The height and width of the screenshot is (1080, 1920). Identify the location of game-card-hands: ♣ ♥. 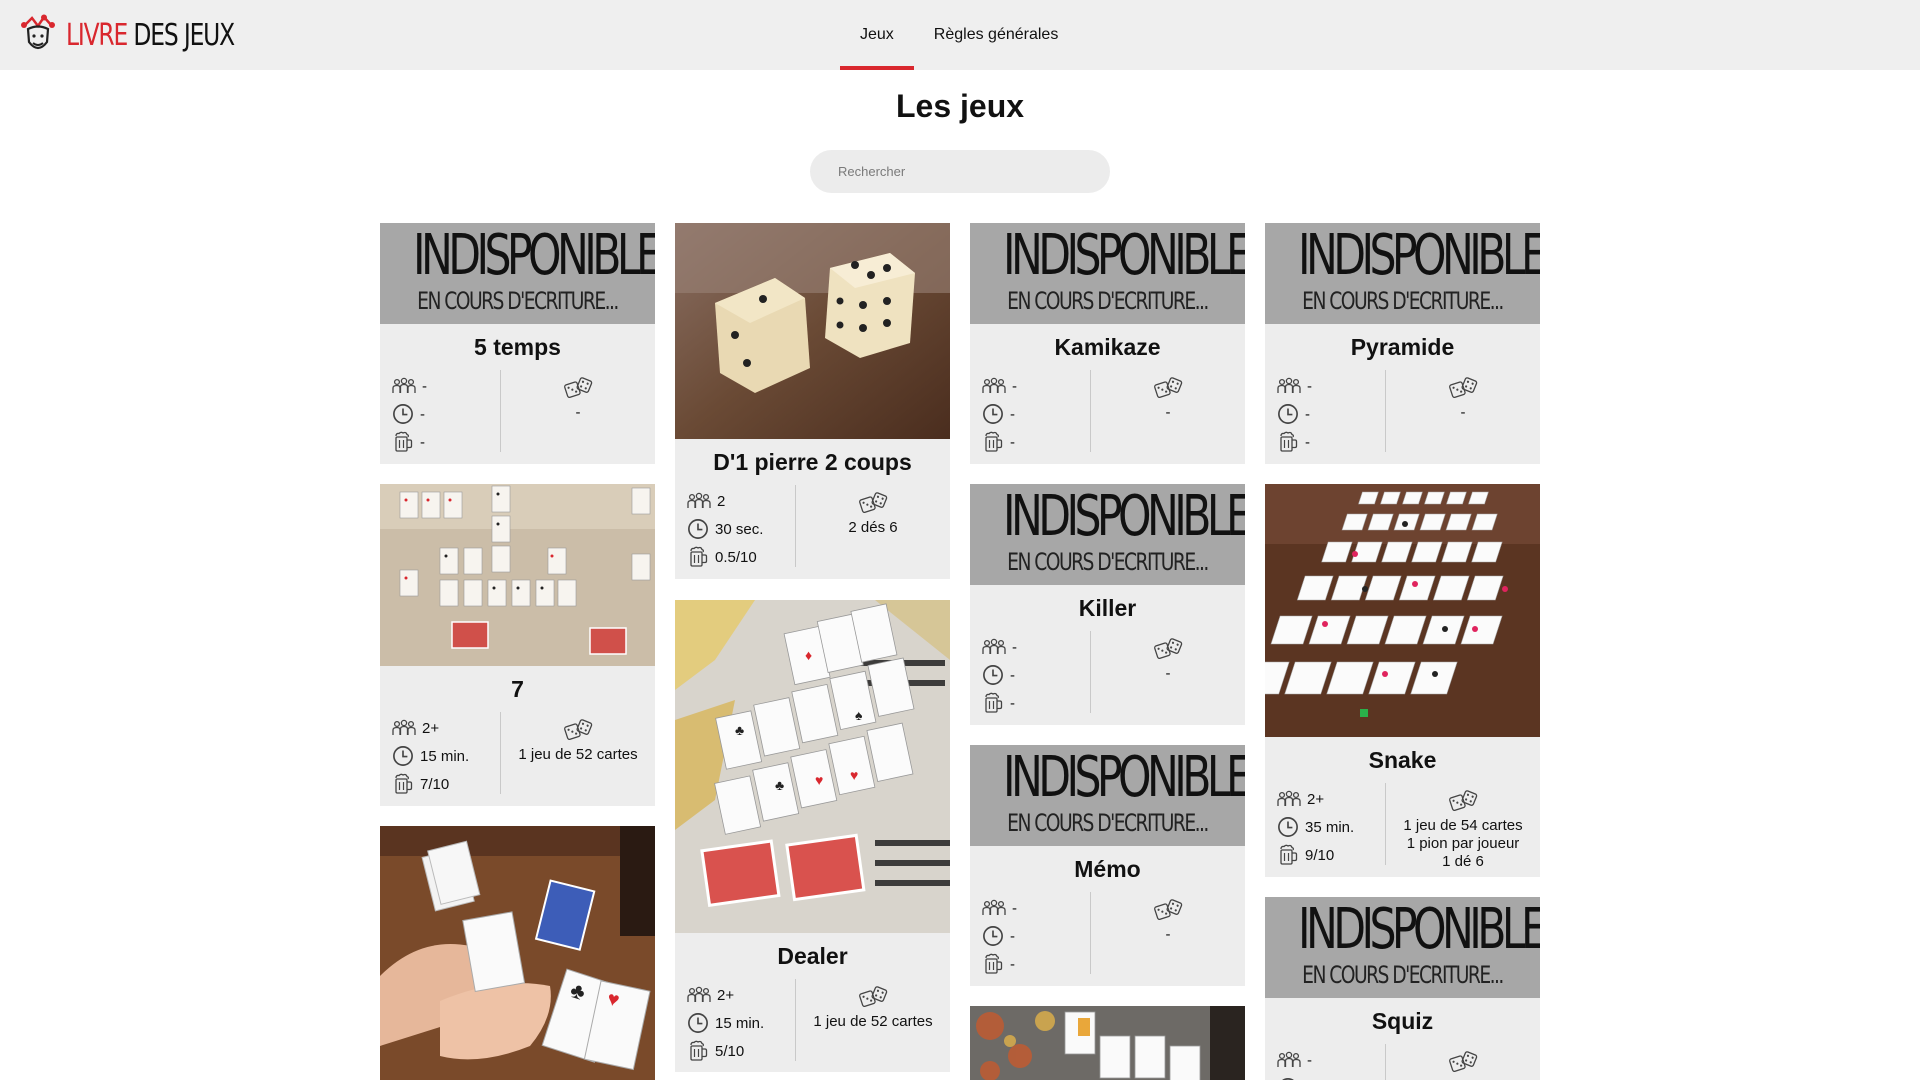
(517, 953).